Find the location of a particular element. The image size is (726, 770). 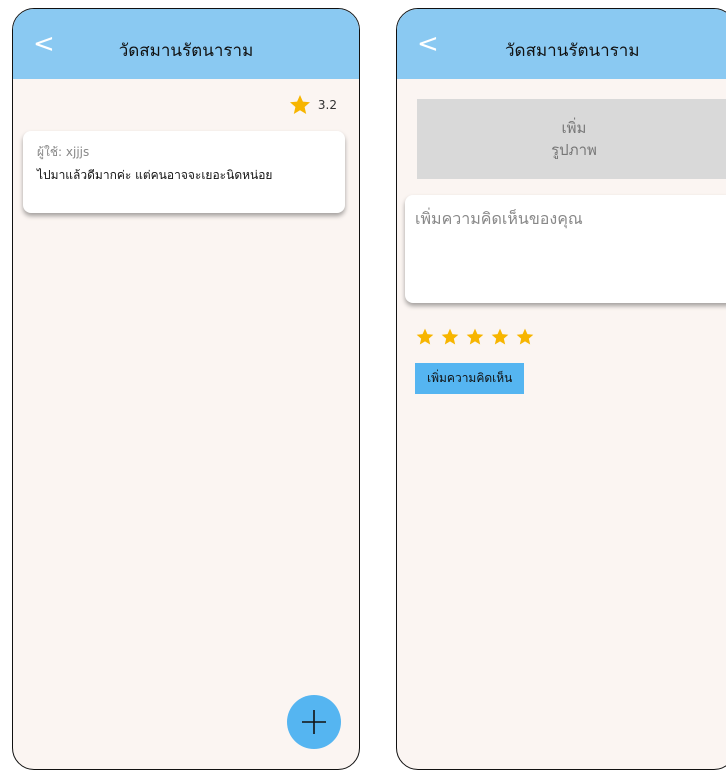

add-review-button is located at coordinates (314, 722).